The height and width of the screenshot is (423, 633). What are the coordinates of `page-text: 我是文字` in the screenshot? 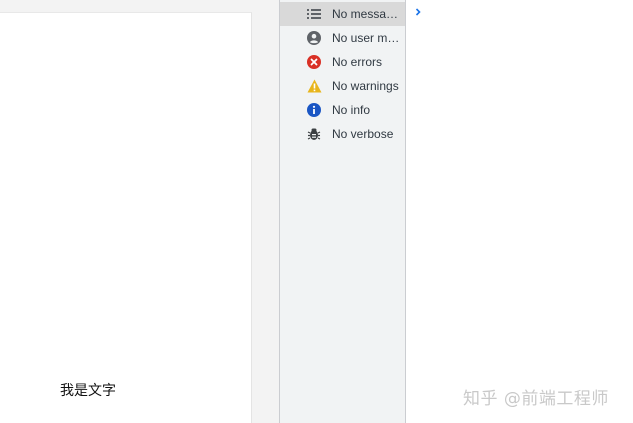 It's located at (88, 391).